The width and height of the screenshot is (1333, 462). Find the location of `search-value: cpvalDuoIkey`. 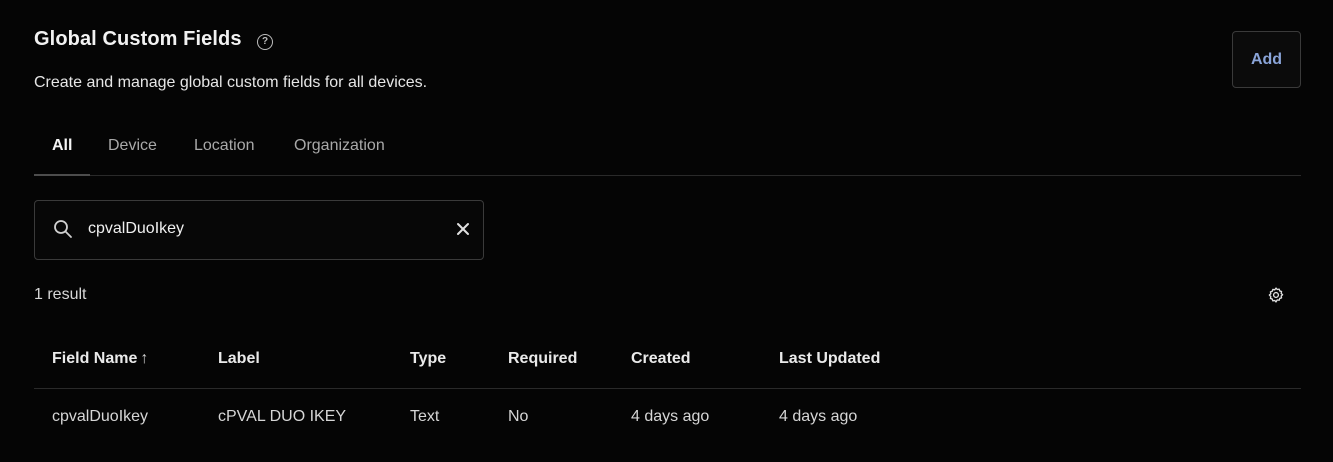

search-value: cpvalDuoIkey is located at coordinates (136, 229).